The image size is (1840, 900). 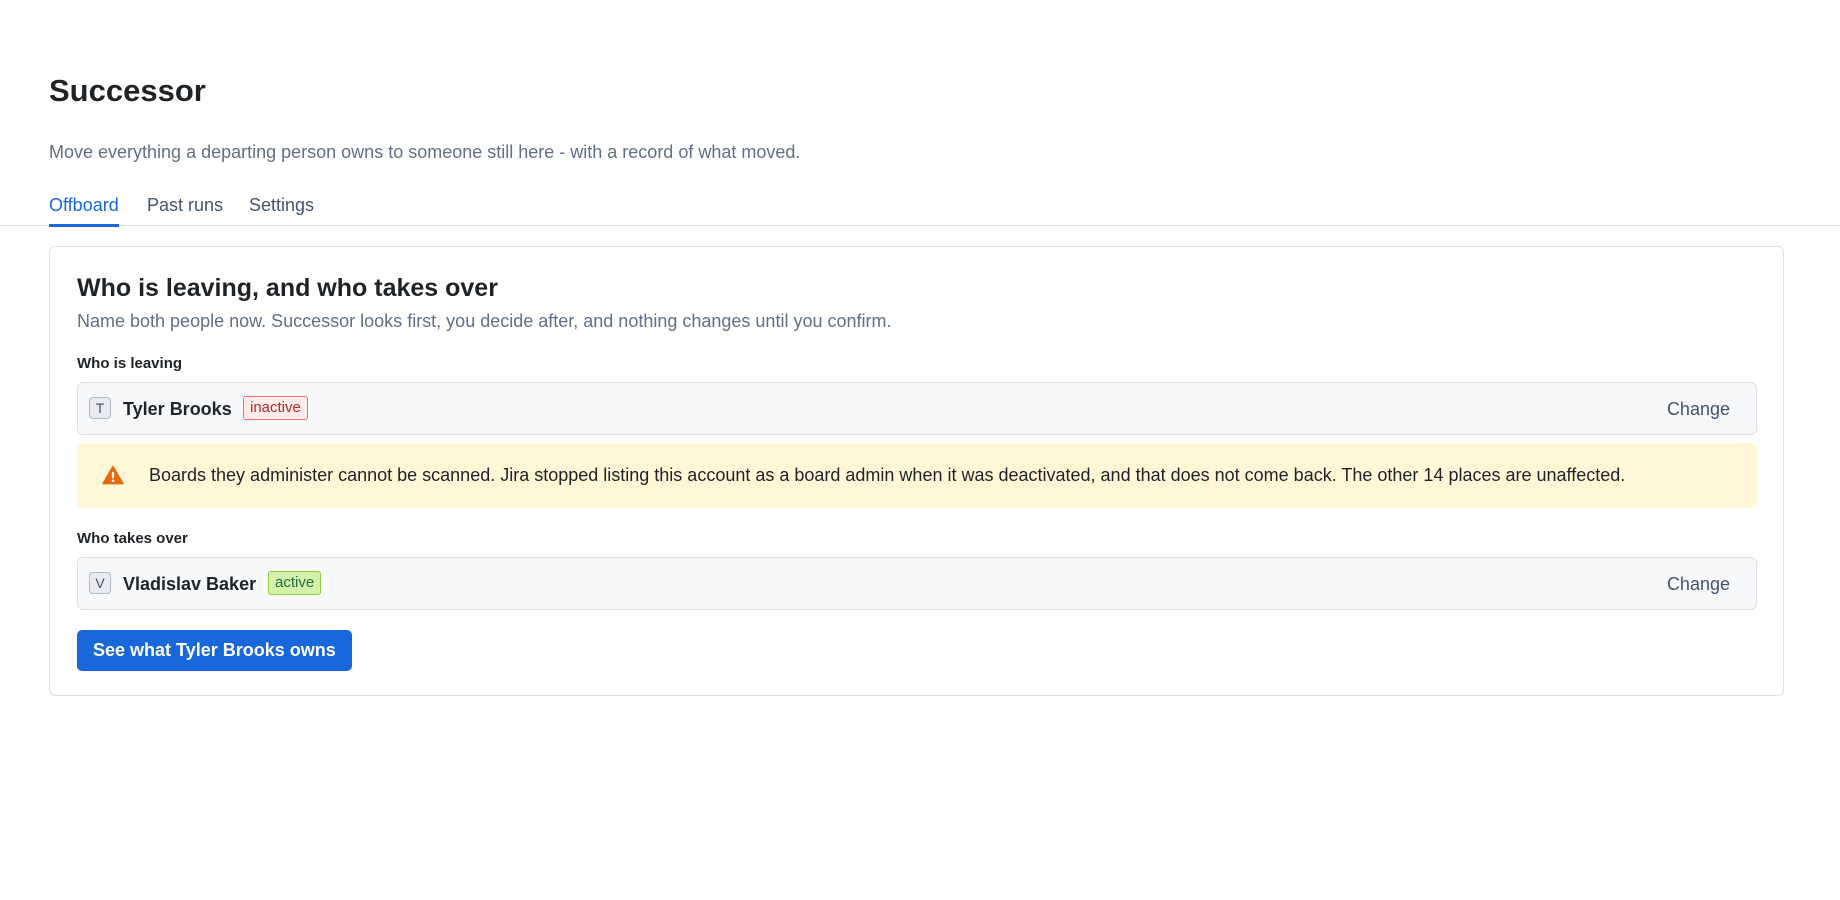 What do you see at coordinates (100, 583) in the screenshot?
I see `avatar: V` at bounding box center [100, 583].